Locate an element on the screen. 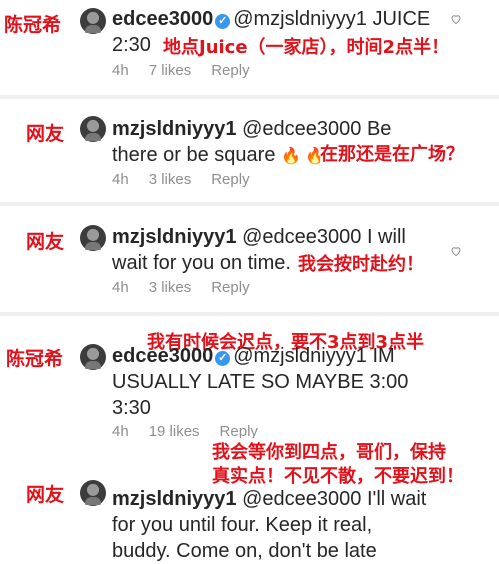  annotation-3: 我会按时赴约！ is located at coordinates (361, 263).